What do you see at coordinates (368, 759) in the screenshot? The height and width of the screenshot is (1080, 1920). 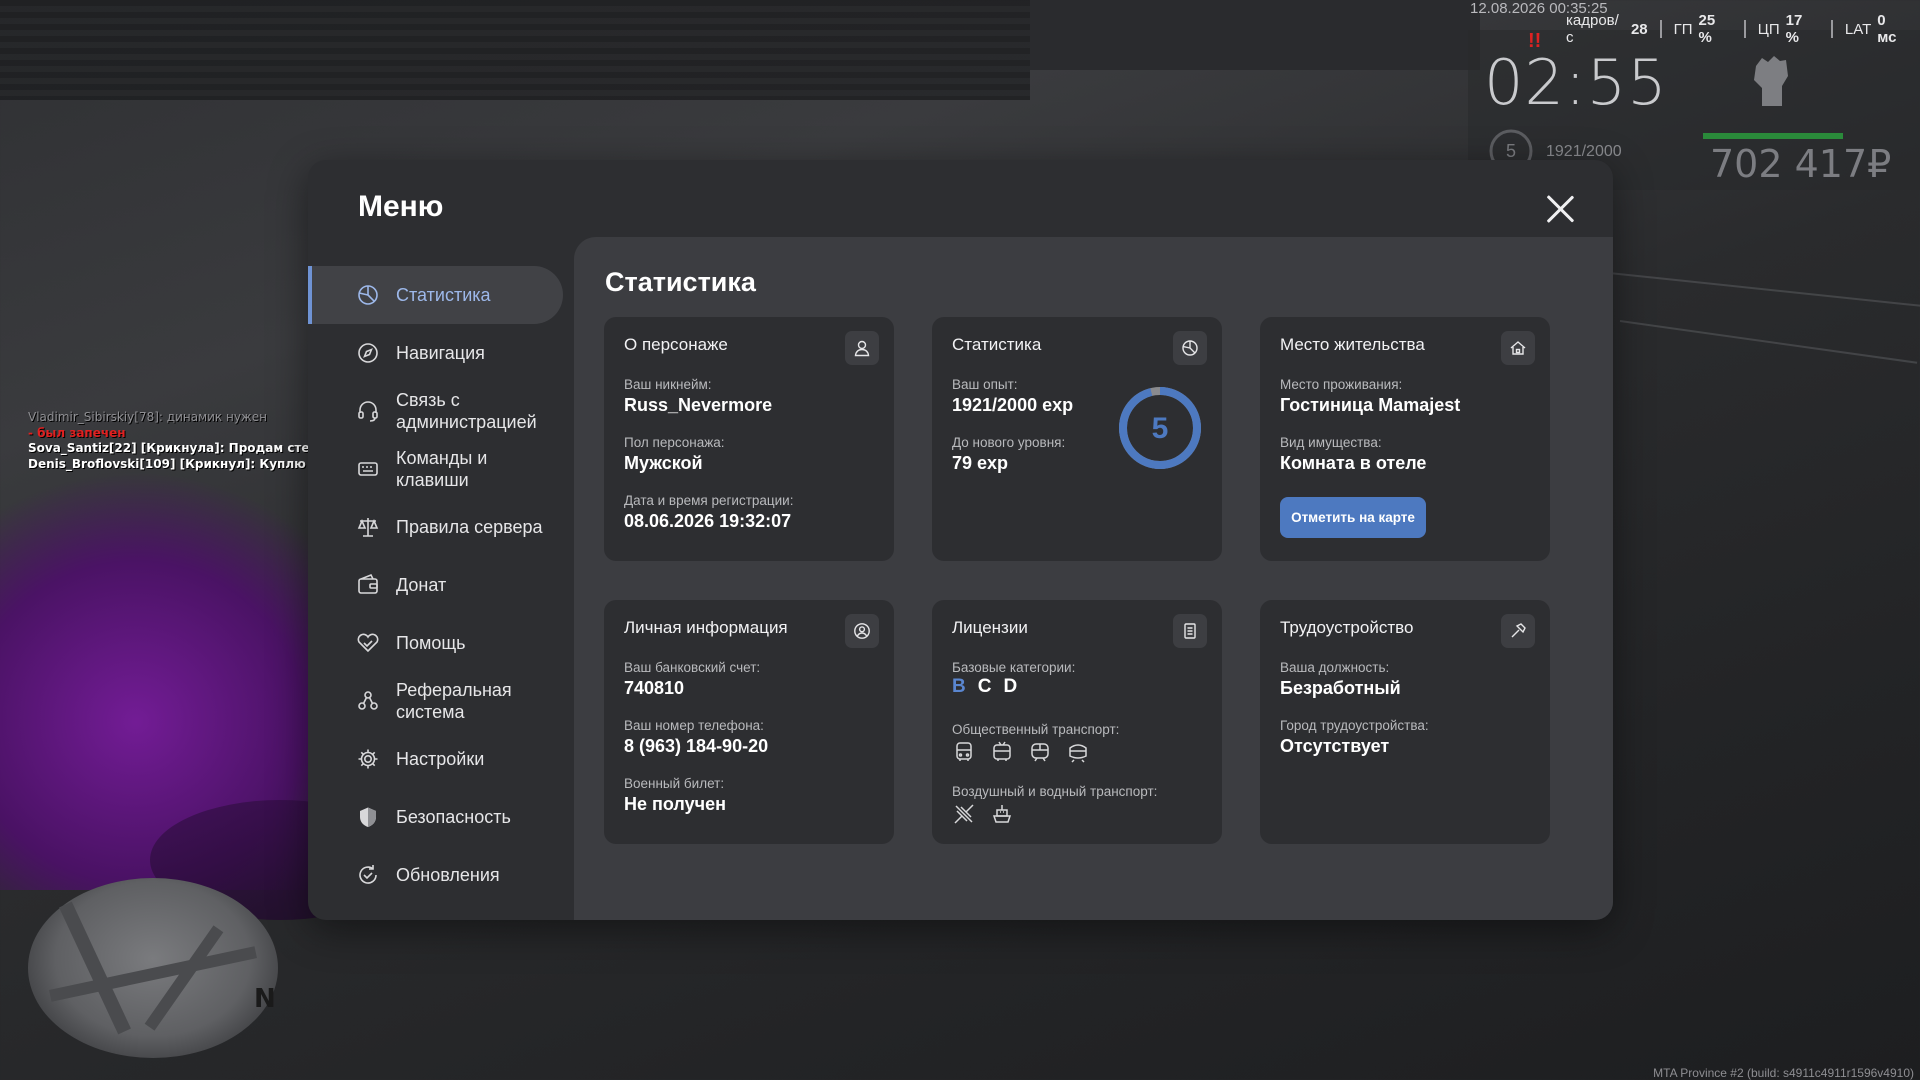 I see `gear-icon` at bounding box center [368, 759].